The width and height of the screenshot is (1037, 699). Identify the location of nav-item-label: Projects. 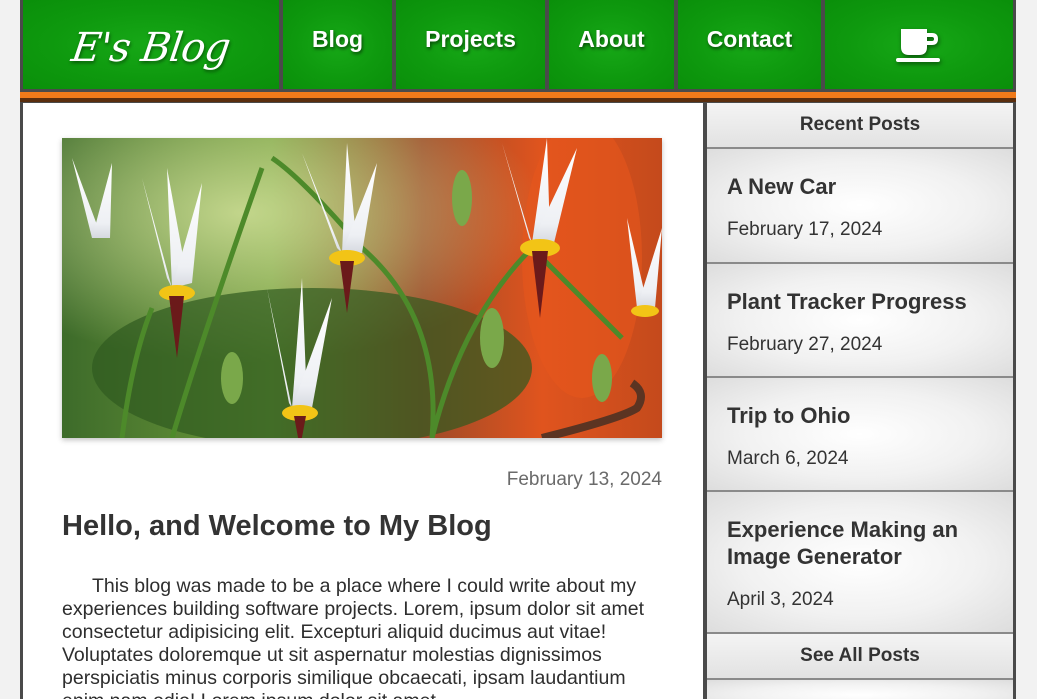
(470, 39).